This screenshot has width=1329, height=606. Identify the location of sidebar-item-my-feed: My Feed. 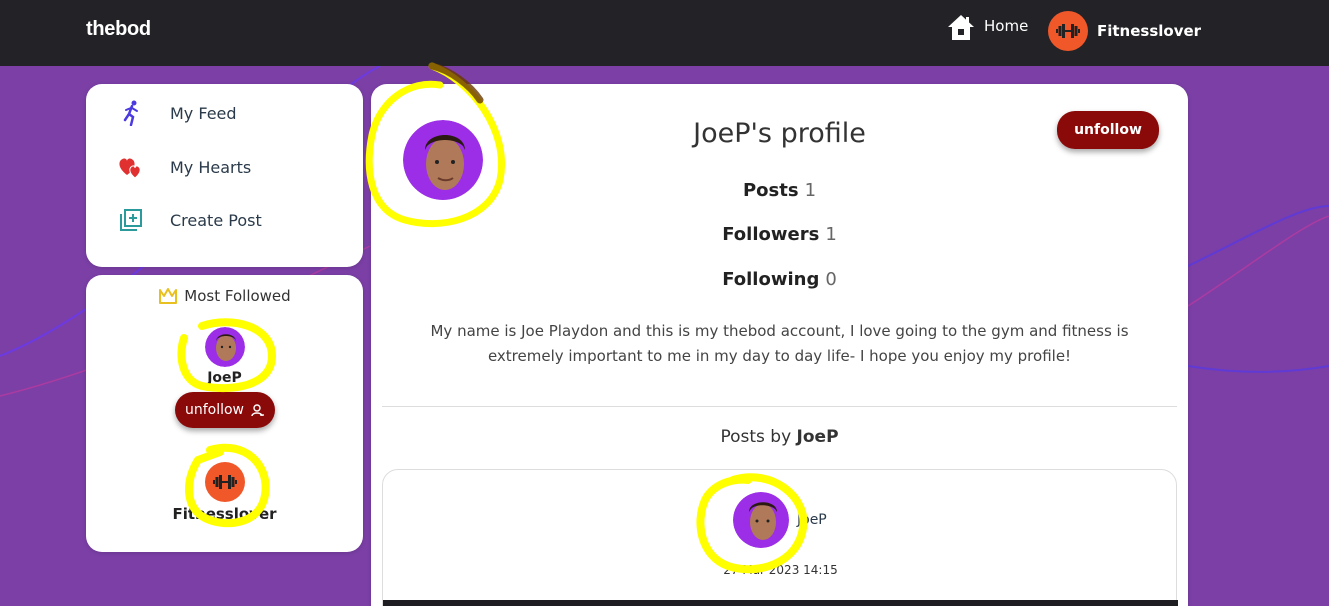
(176, 113).